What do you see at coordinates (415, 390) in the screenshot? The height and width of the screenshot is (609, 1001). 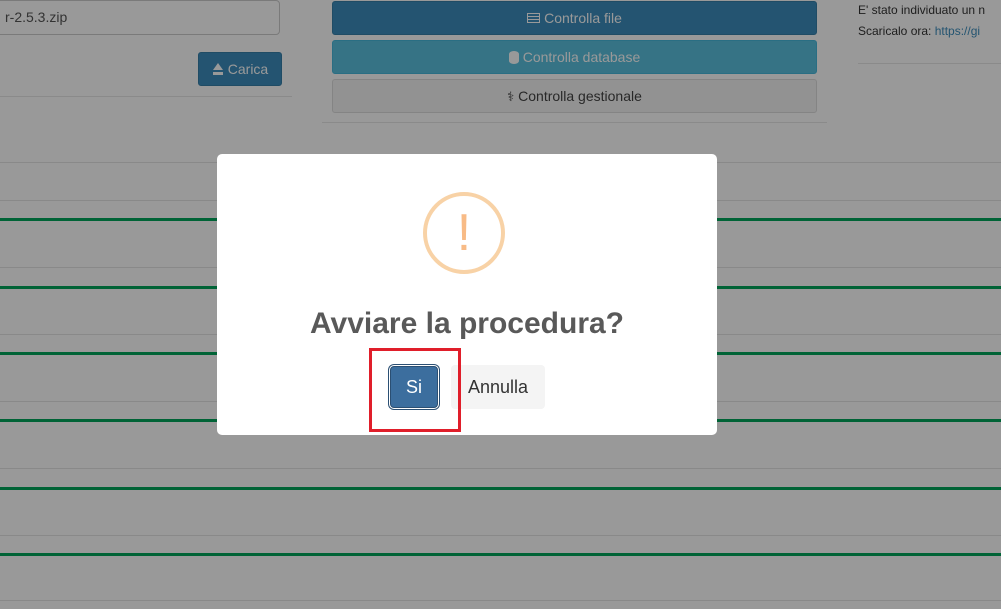 I see `highlight-box` at bounding box center [415, 390].